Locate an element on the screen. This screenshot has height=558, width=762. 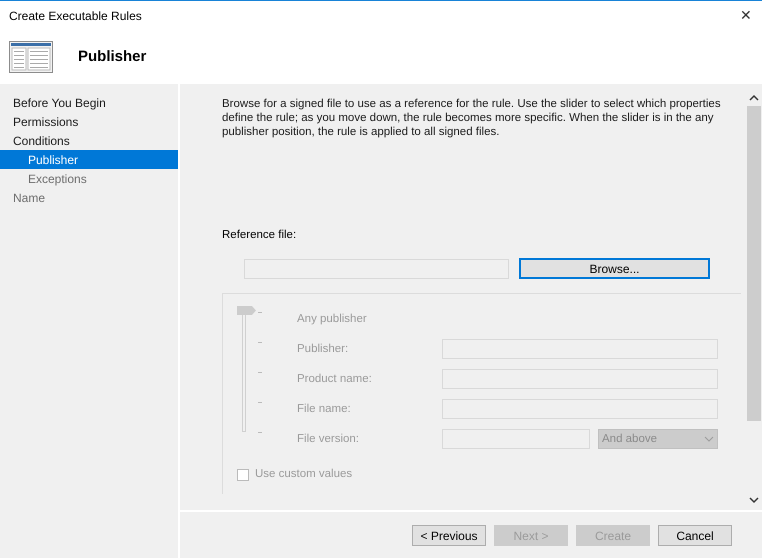
level-label: Any publisher is located at coordinates (332, 319).